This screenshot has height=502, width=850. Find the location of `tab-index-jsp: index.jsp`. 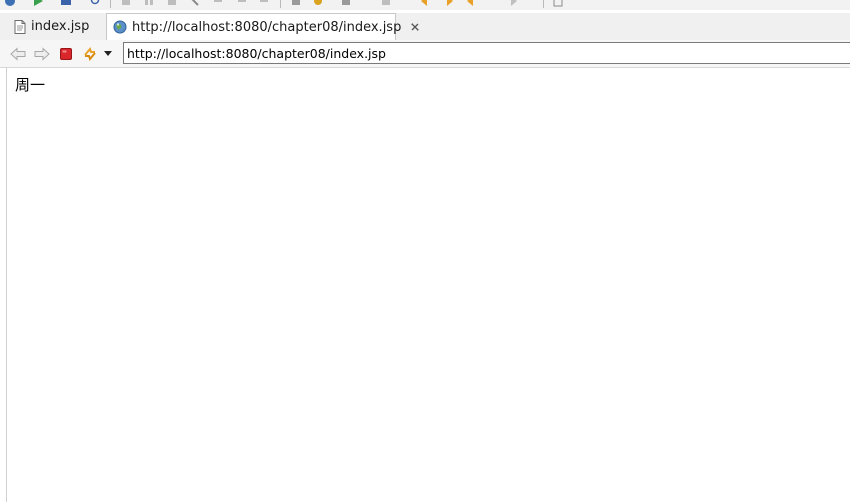

tab-index-jsp: index.jsp is located at coordinates (56, 26).